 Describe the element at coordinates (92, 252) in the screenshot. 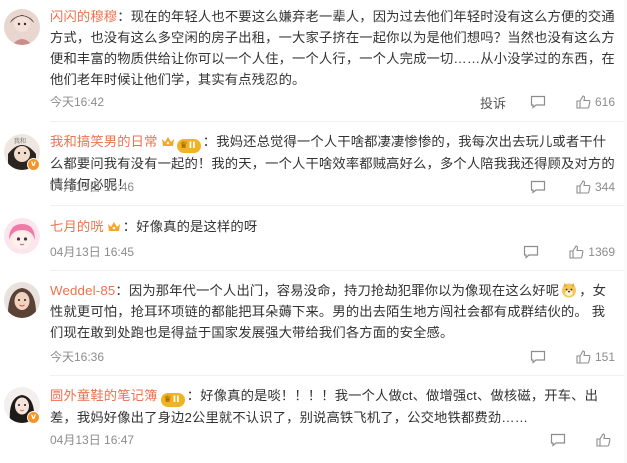

I see `comment-timestamp: 04月13日 16:45` at that location.